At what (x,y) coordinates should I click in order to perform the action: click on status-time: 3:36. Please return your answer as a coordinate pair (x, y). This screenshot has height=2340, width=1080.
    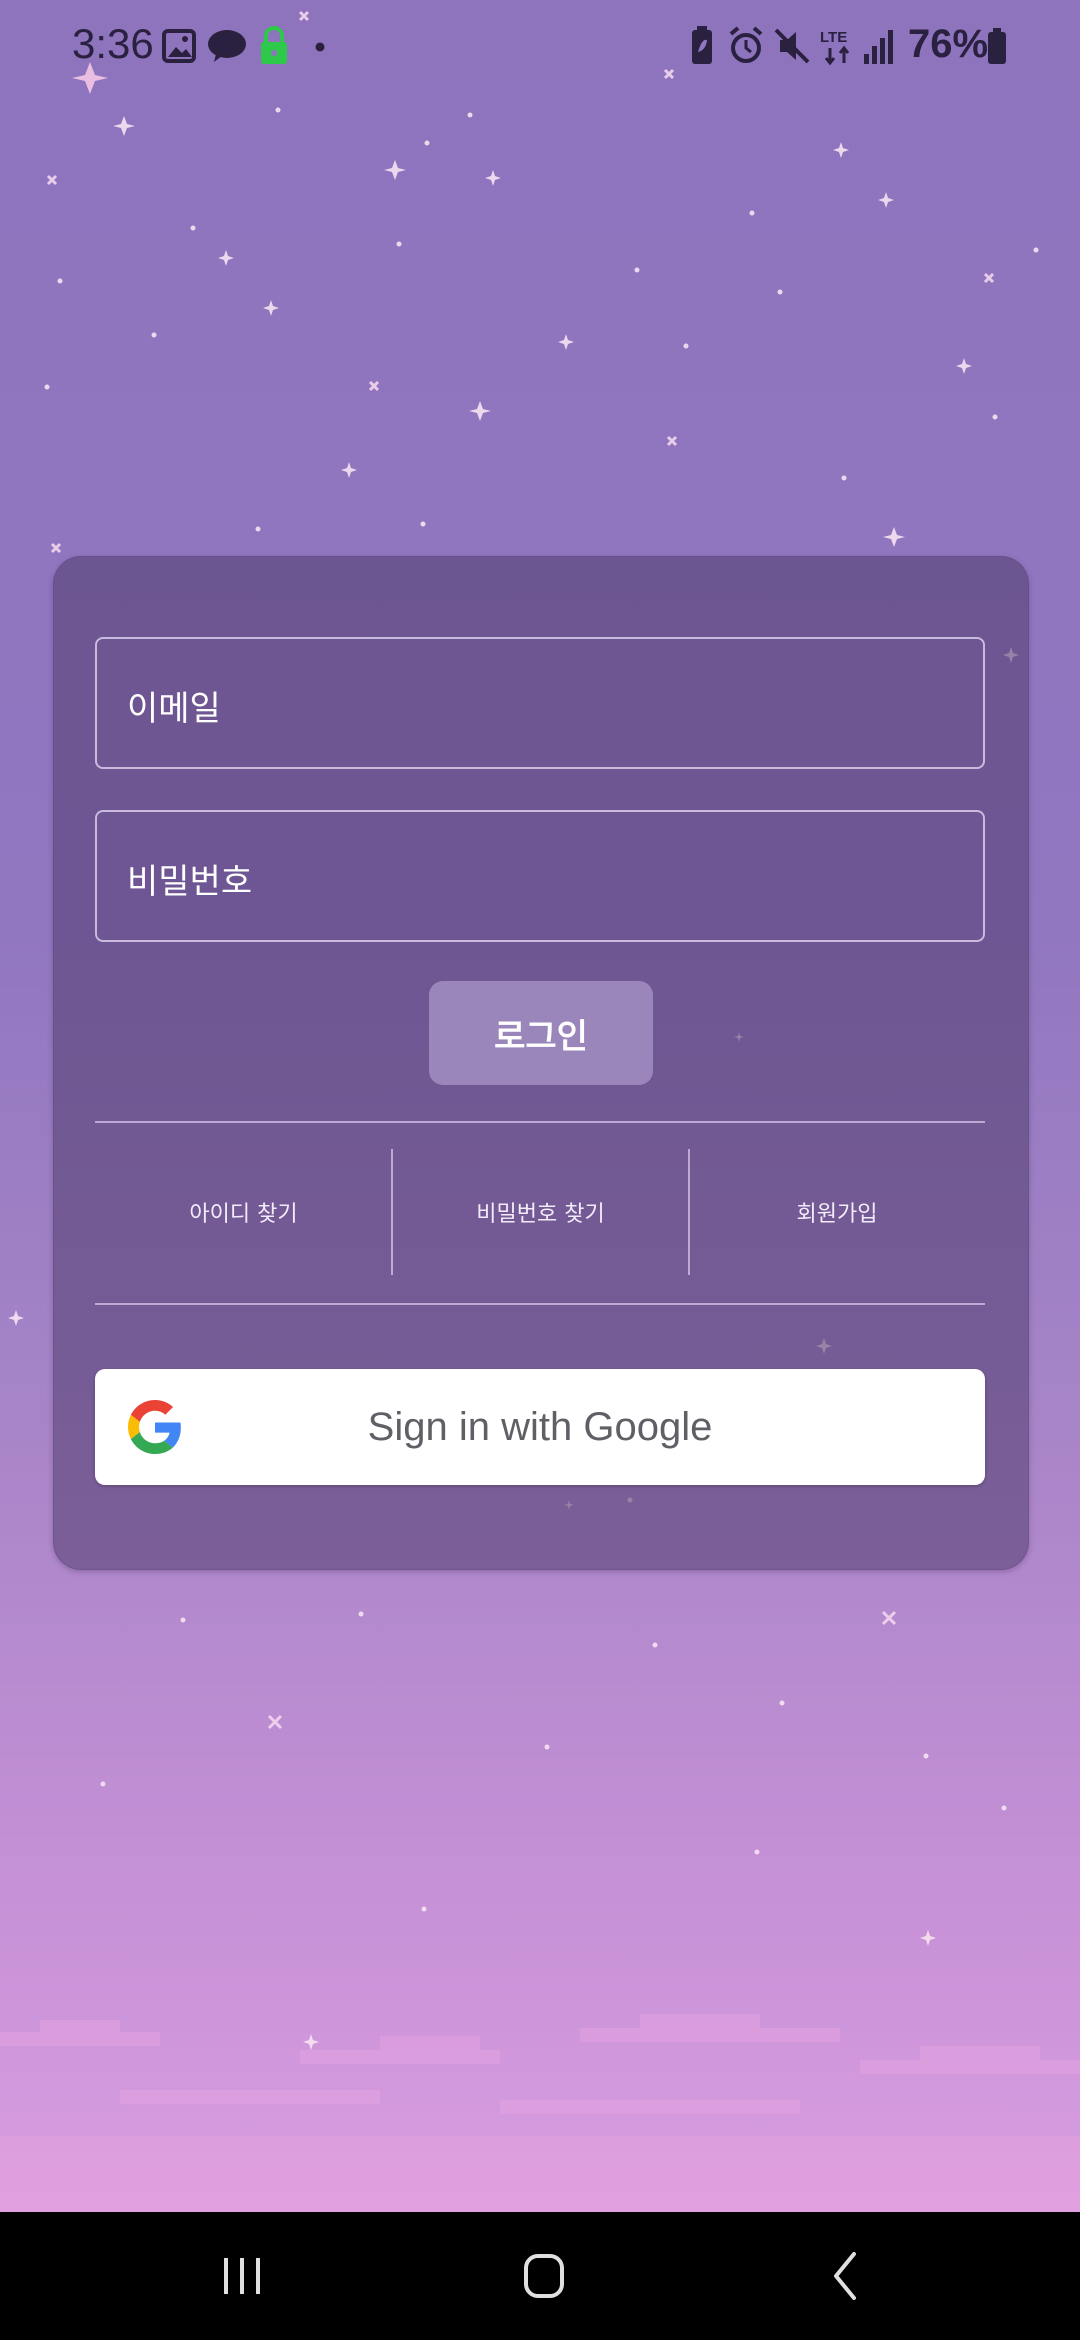
    Looking at the image, I should click on (113, 43).